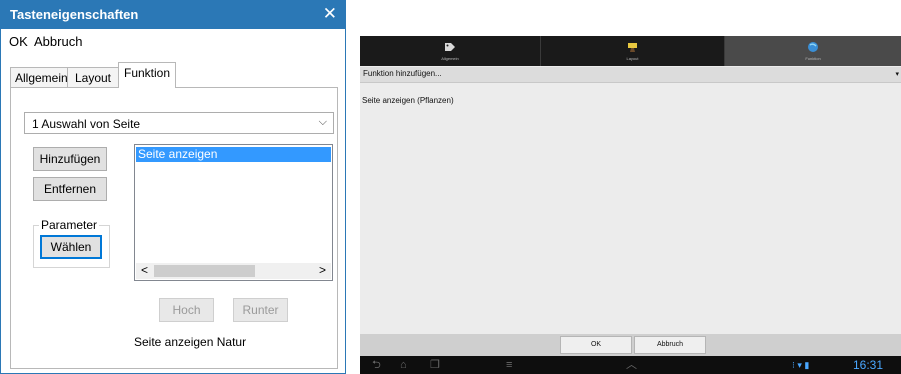 The width and height of the screenshot is (901, 374). What do you see at coordinates (233, 212) in the screenshot?
I see `function-list: Seite anzeigen < >` at bounding box center [233, 212].